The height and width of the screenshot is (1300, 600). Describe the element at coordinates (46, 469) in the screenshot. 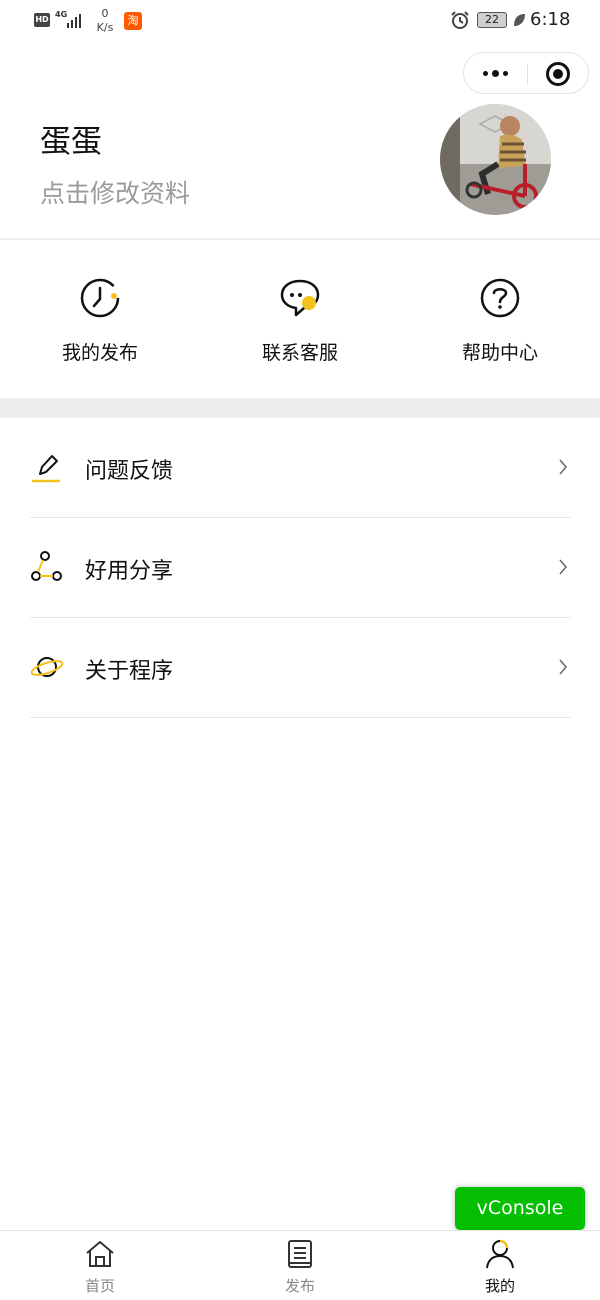

I see `pencil-icon` at that location.